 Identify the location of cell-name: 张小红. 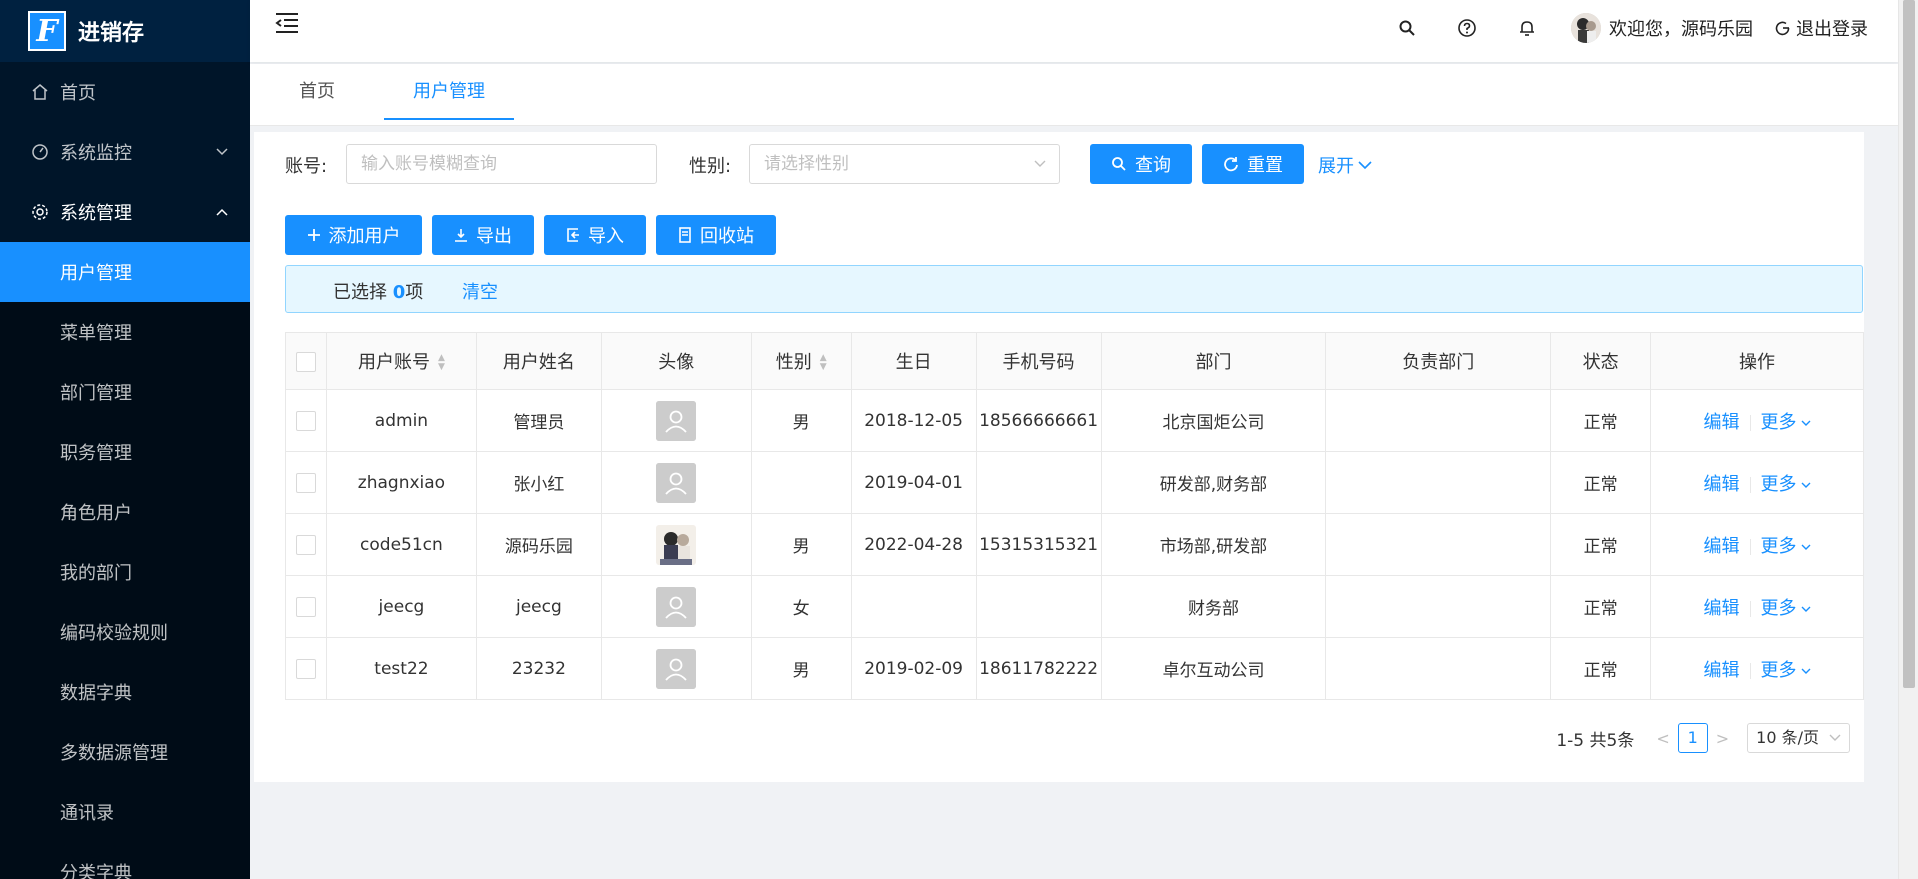
(539, 482).